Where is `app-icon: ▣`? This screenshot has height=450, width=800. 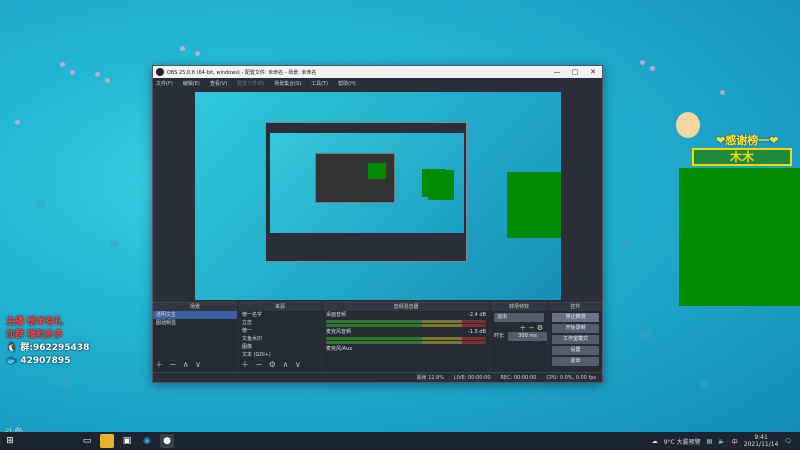 app-icon: ▣ is located at coordinates (127, 441).